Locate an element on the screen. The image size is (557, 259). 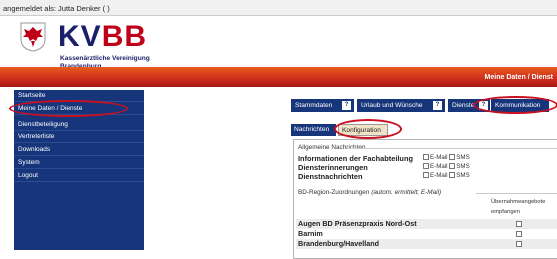
highlight-oval-sidebar is located at coordinates (68, 108).